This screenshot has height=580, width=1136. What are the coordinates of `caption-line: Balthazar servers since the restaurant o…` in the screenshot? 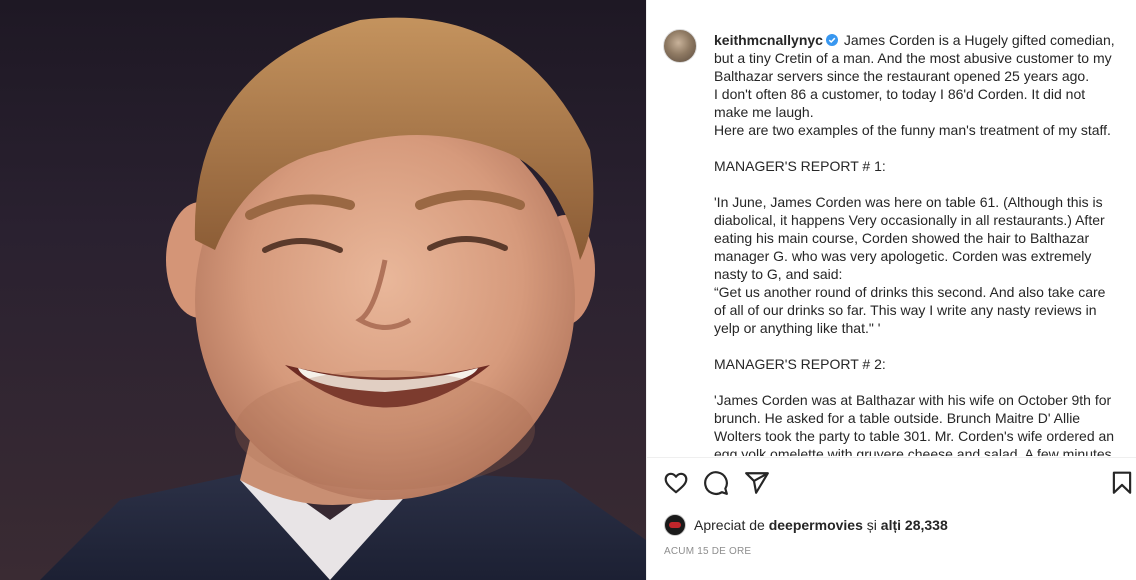 It's located at (902, 76).